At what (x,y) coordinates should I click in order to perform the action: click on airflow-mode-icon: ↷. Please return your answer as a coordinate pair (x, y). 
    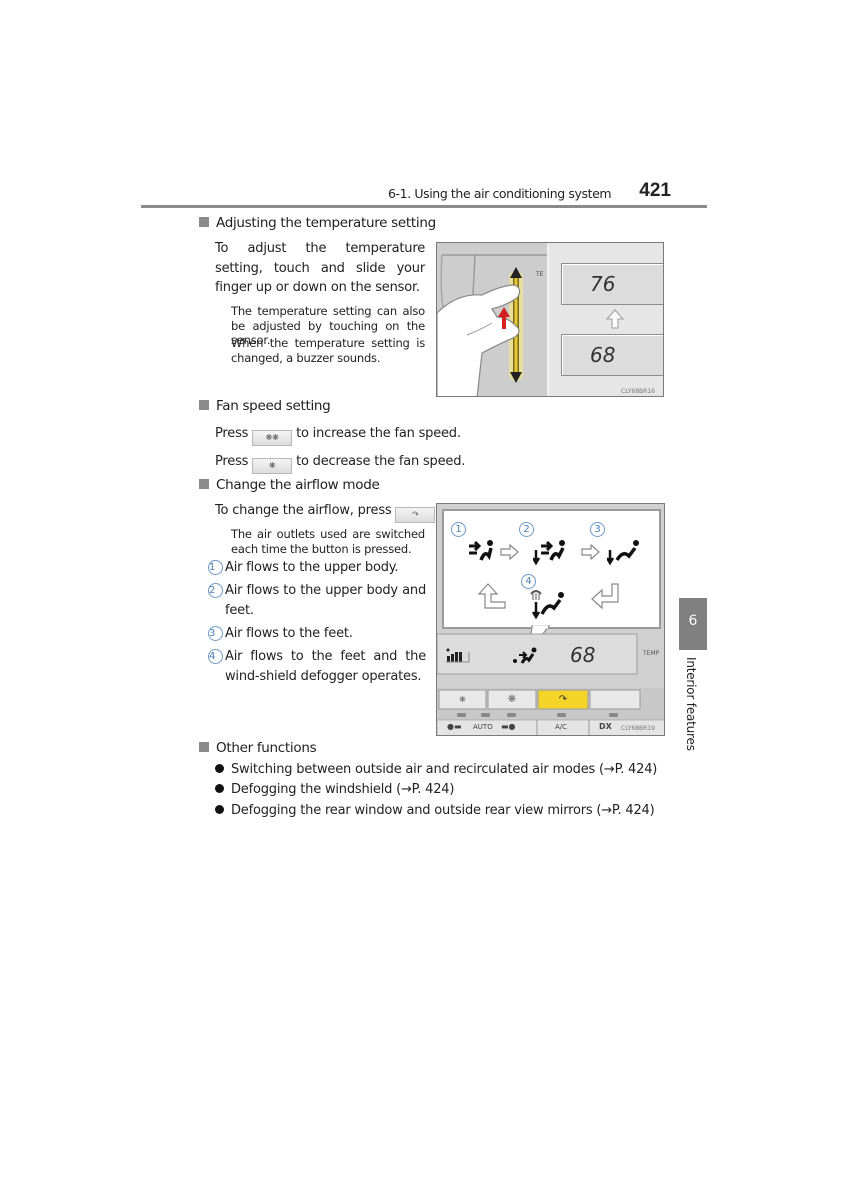
    Looking at the image, I should click on (415, 514).